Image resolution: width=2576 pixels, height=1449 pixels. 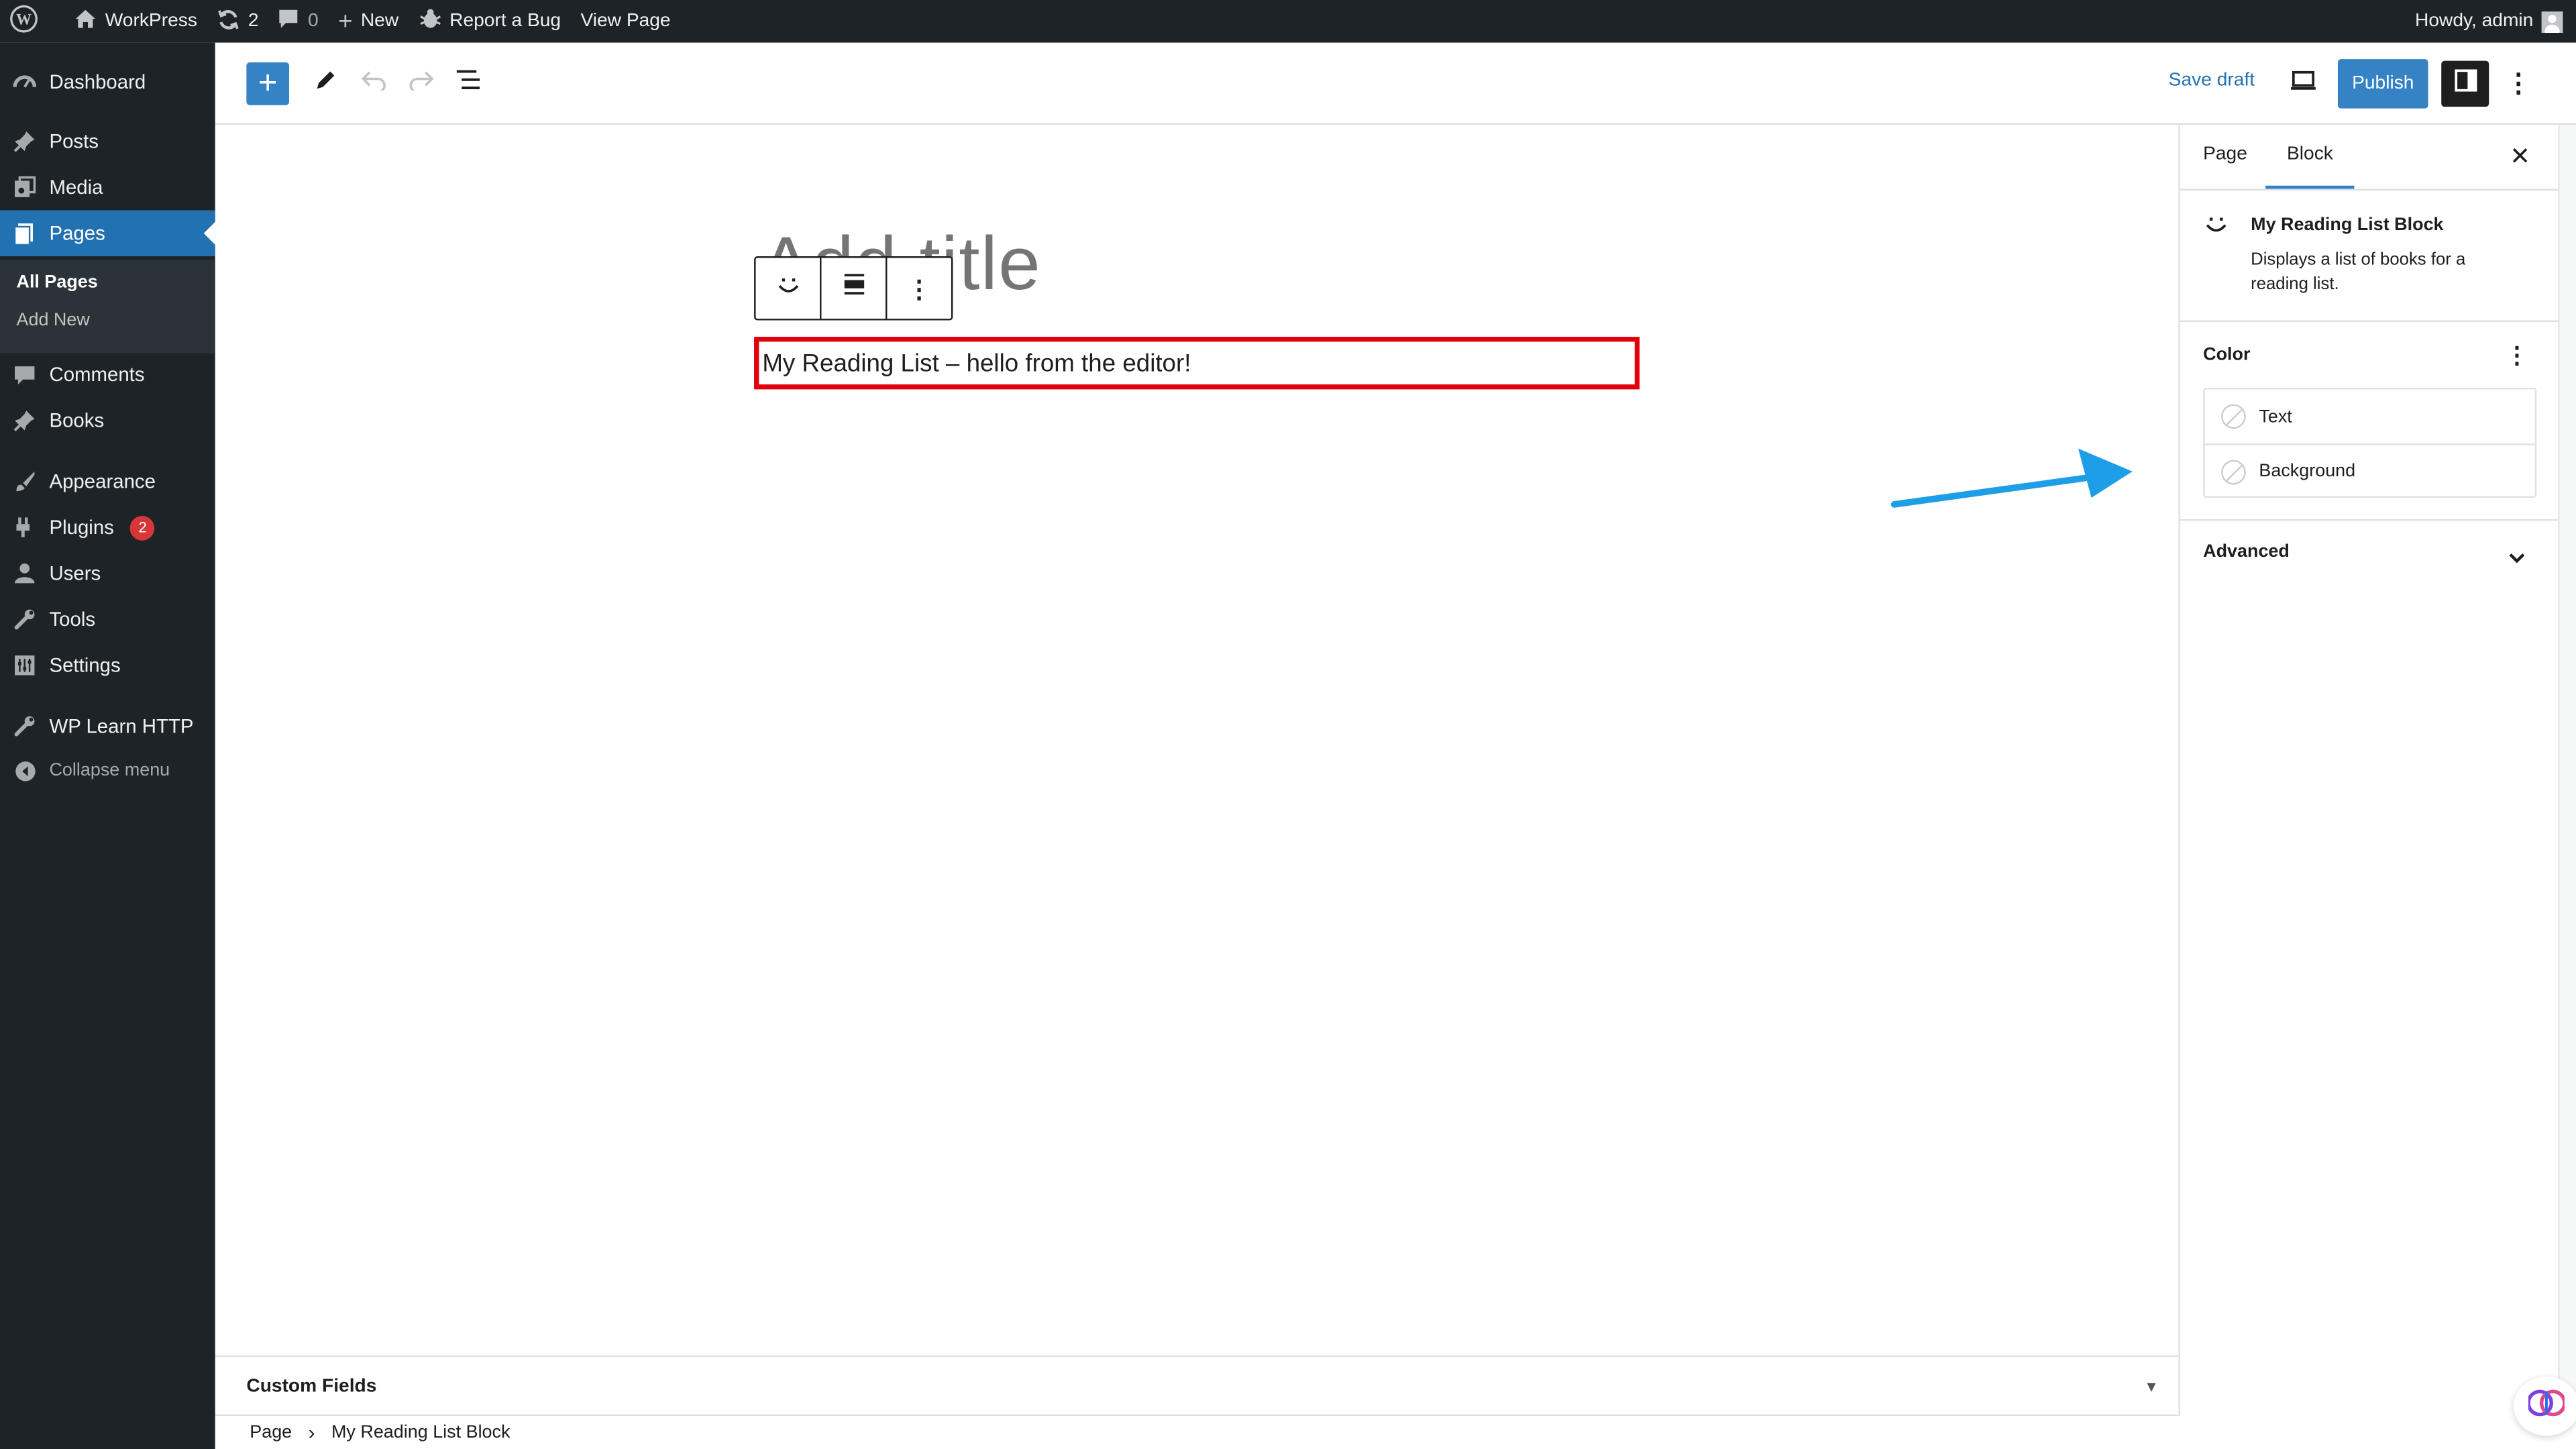 What do you see at coordinates (85, 665) in the screenshot?
I see `sidebar-item-label: Settings` at bounding box center [85, 665].